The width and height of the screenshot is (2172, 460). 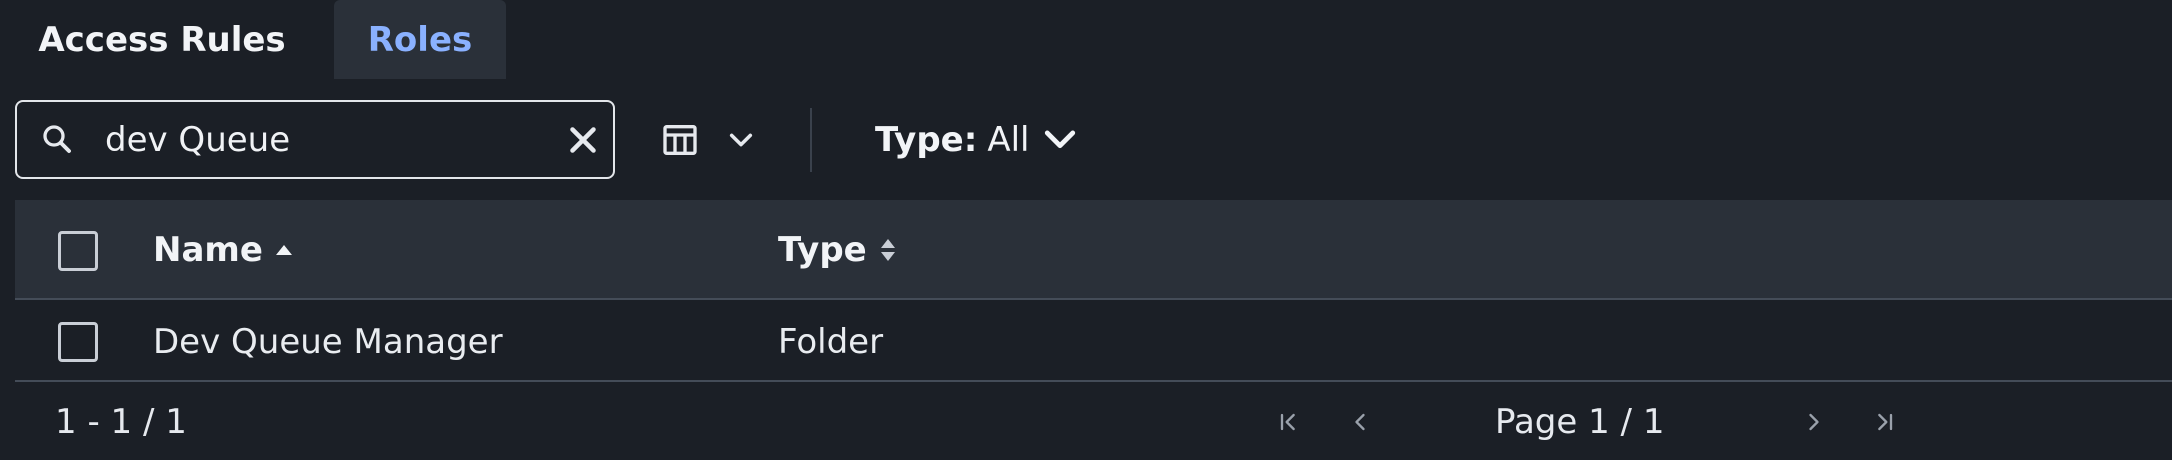 I want to click on type-filter-dropdown: Type: All, so click(x=976, y=140).